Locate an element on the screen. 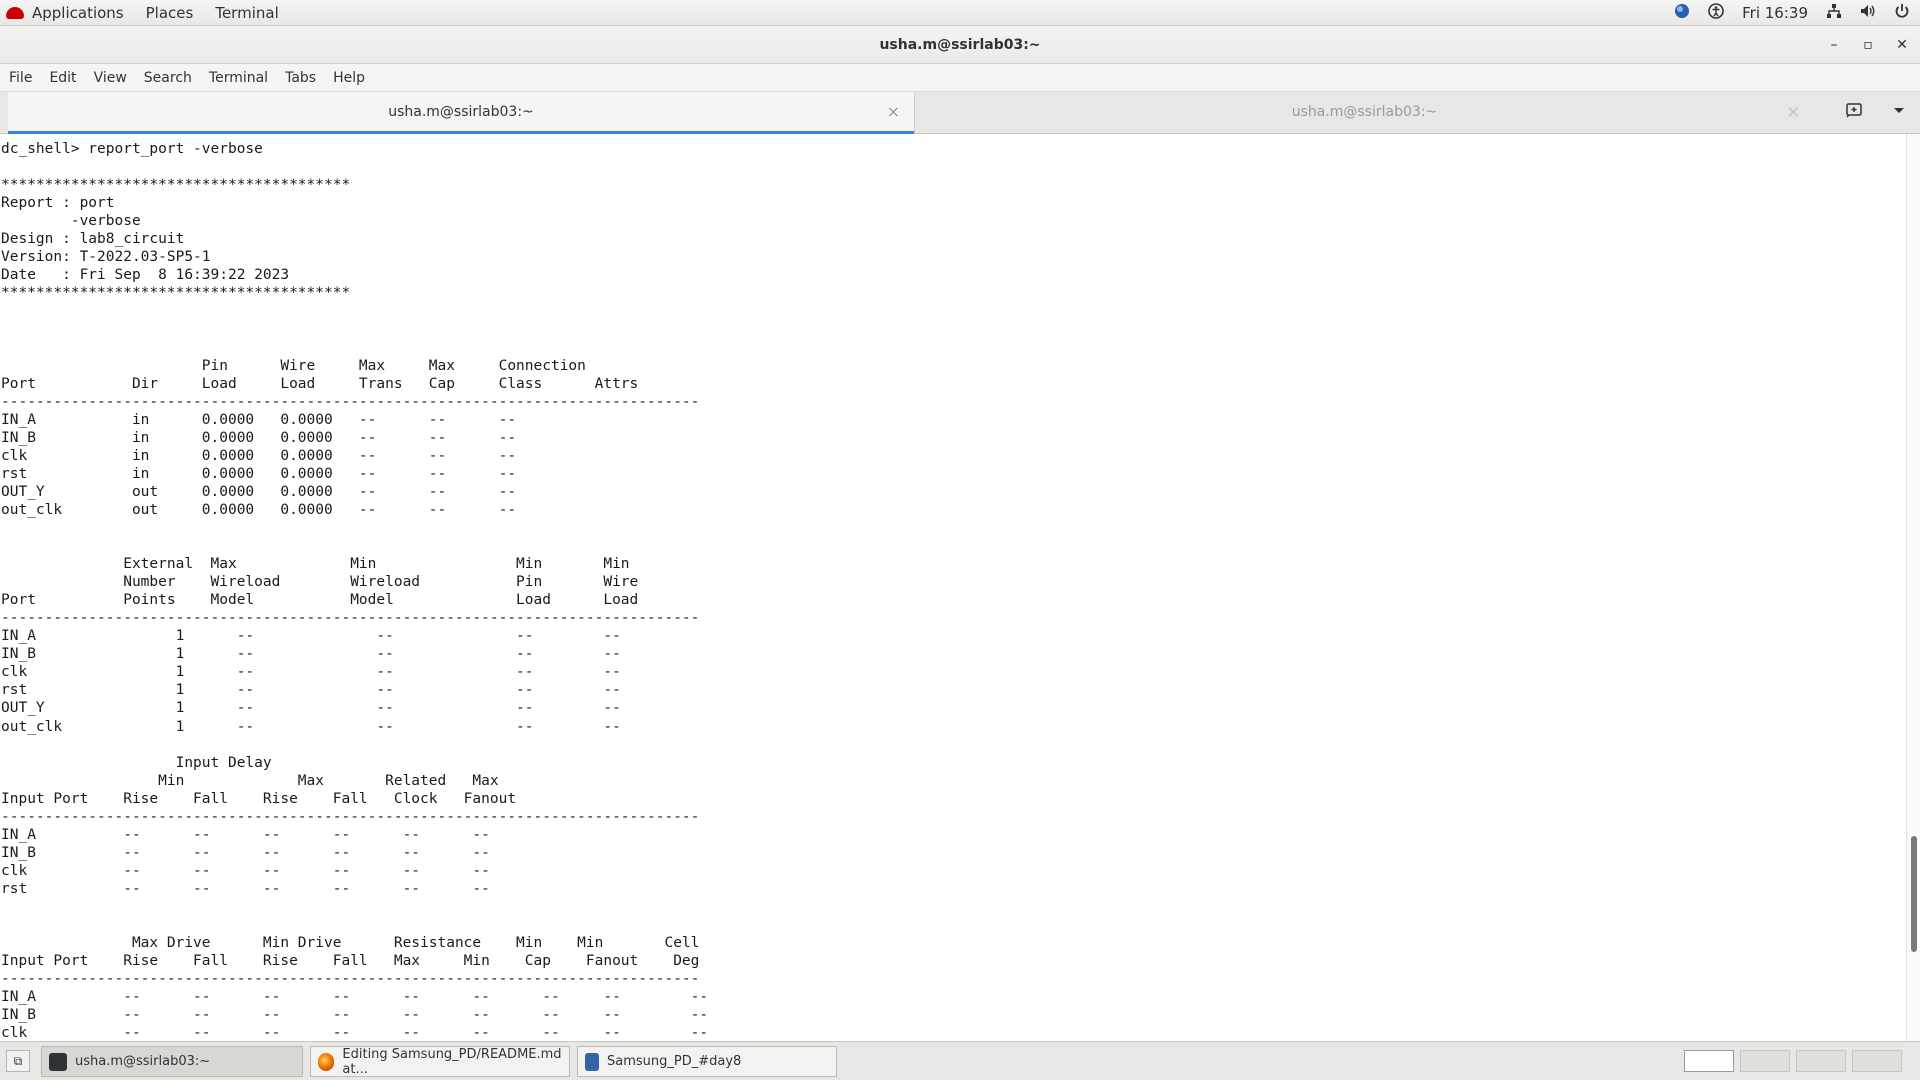 The height and width of the screenshot is (1080, 1920). tab-terminal-2: usha.m@ssirlab03:~ × is located at coordinates (1364, 113).